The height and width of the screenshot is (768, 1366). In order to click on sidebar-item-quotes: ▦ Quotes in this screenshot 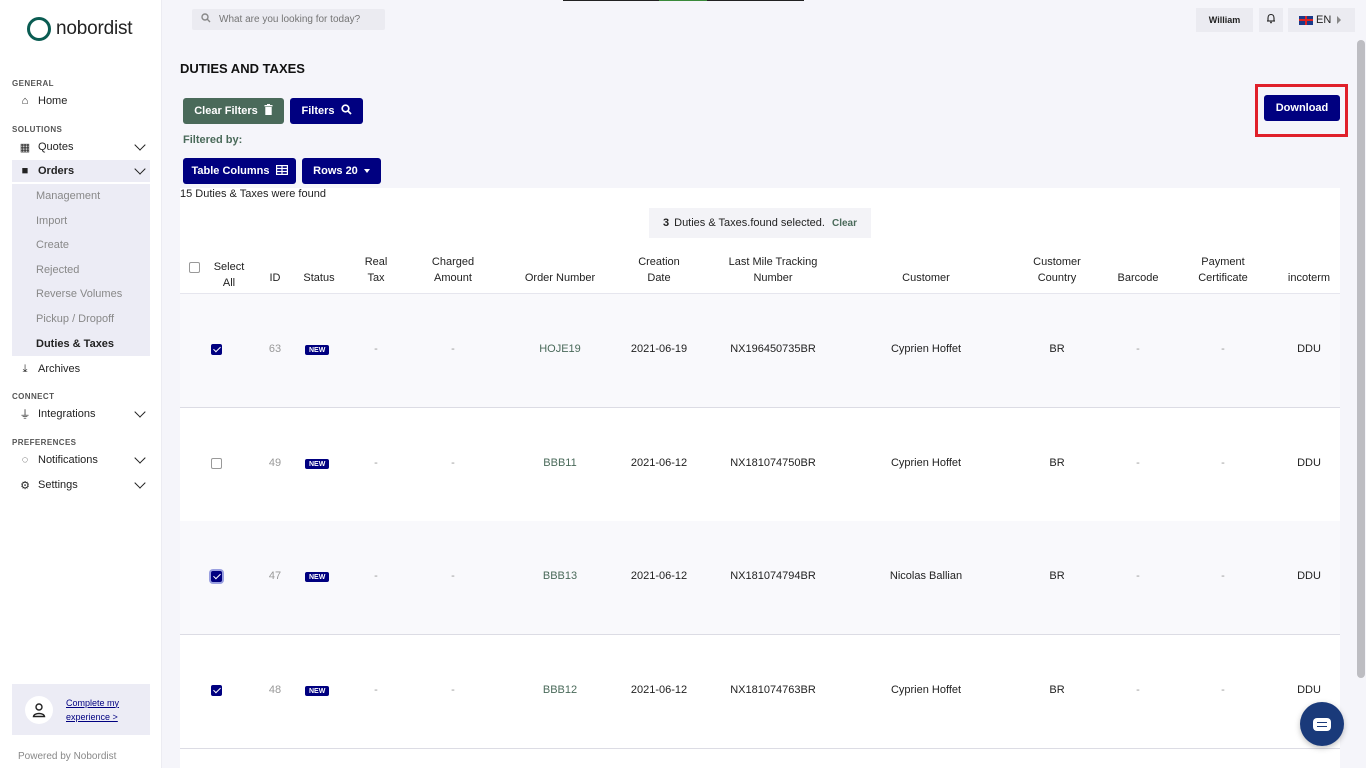, I will do `click(81, 147)`.